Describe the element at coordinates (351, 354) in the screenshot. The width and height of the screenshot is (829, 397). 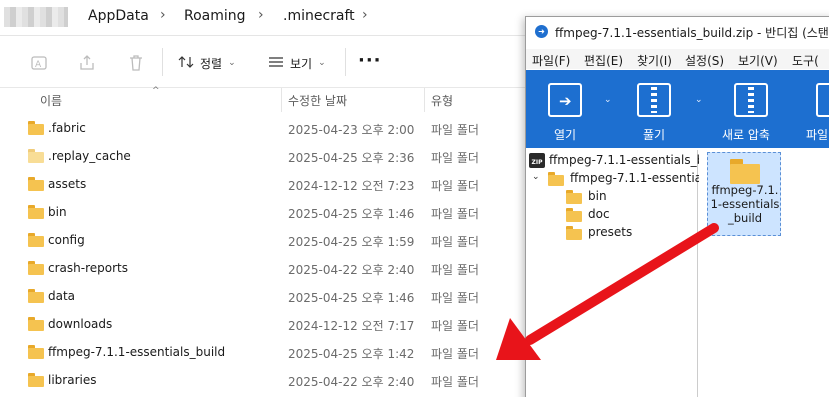
I see `file-modified: 2025-04-25 오후 1:42` at that location.